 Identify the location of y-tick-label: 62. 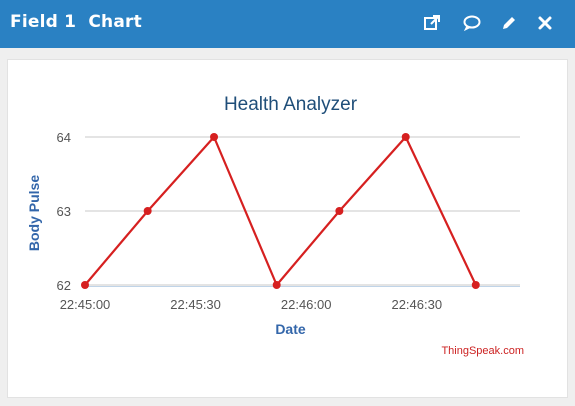
(64, 285).